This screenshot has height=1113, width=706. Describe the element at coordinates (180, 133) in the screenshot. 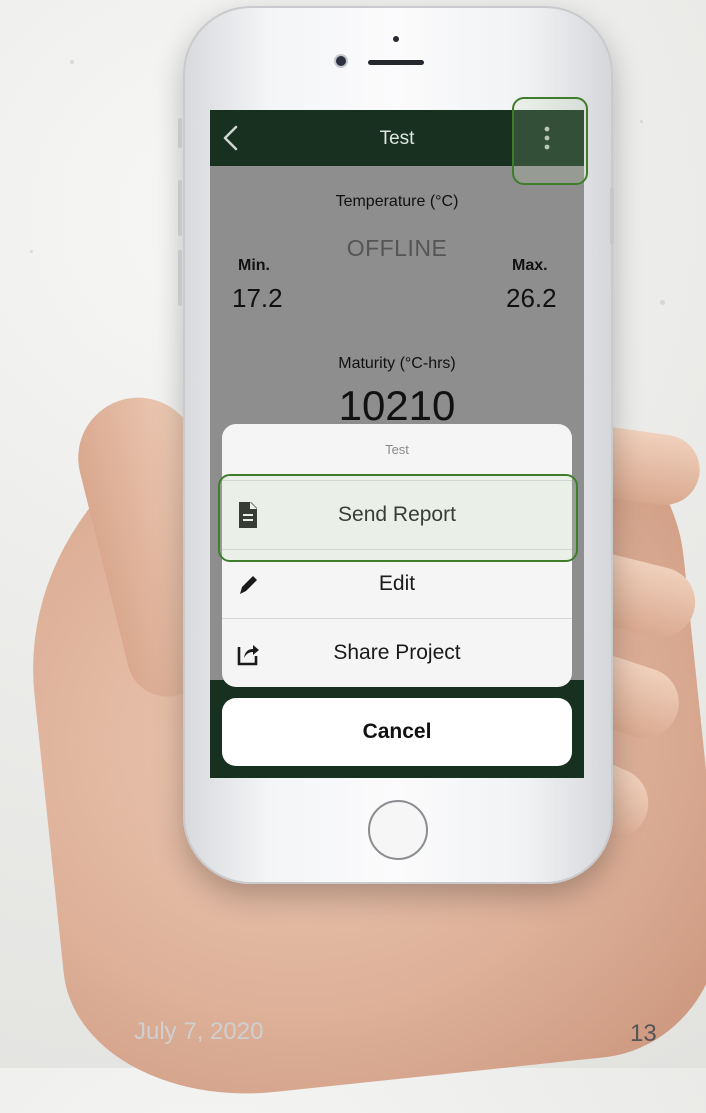

I see `mute-switch` at that location.